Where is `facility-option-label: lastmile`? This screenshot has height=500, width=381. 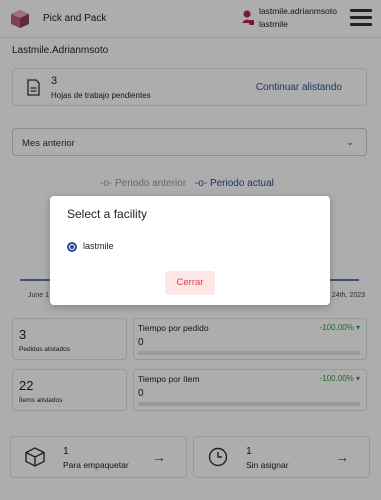 facility-option-label: lastmile is located at coordinates (98, 246).